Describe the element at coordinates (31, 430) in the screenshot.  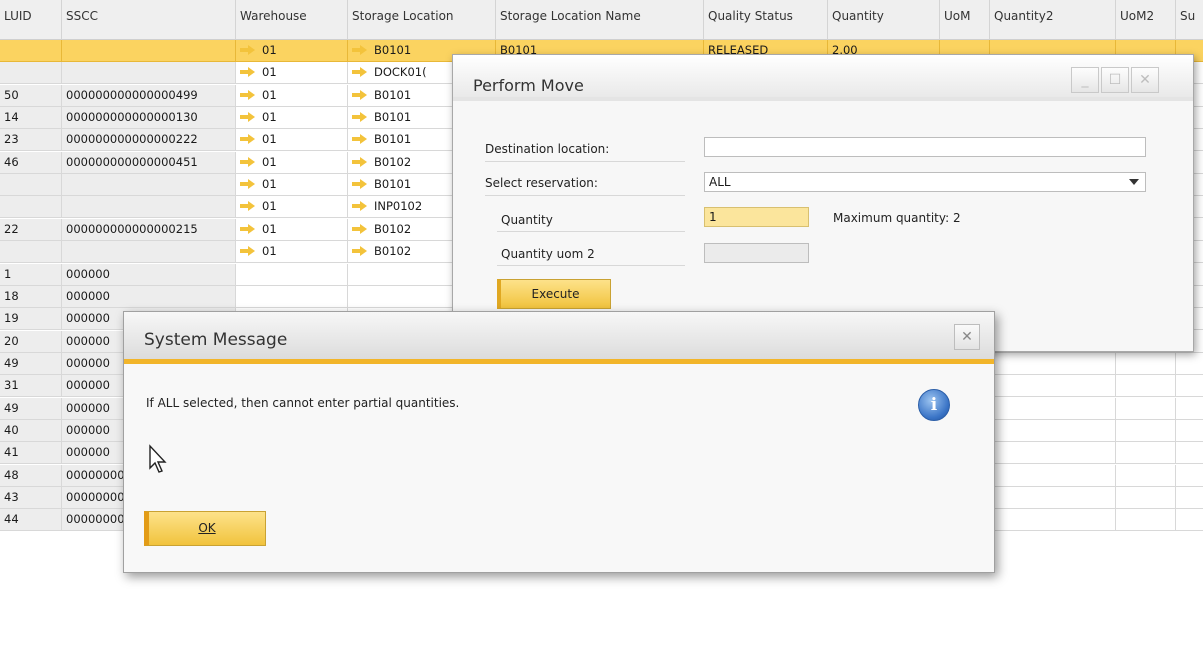
I see `cell-luid: 40` at that location.